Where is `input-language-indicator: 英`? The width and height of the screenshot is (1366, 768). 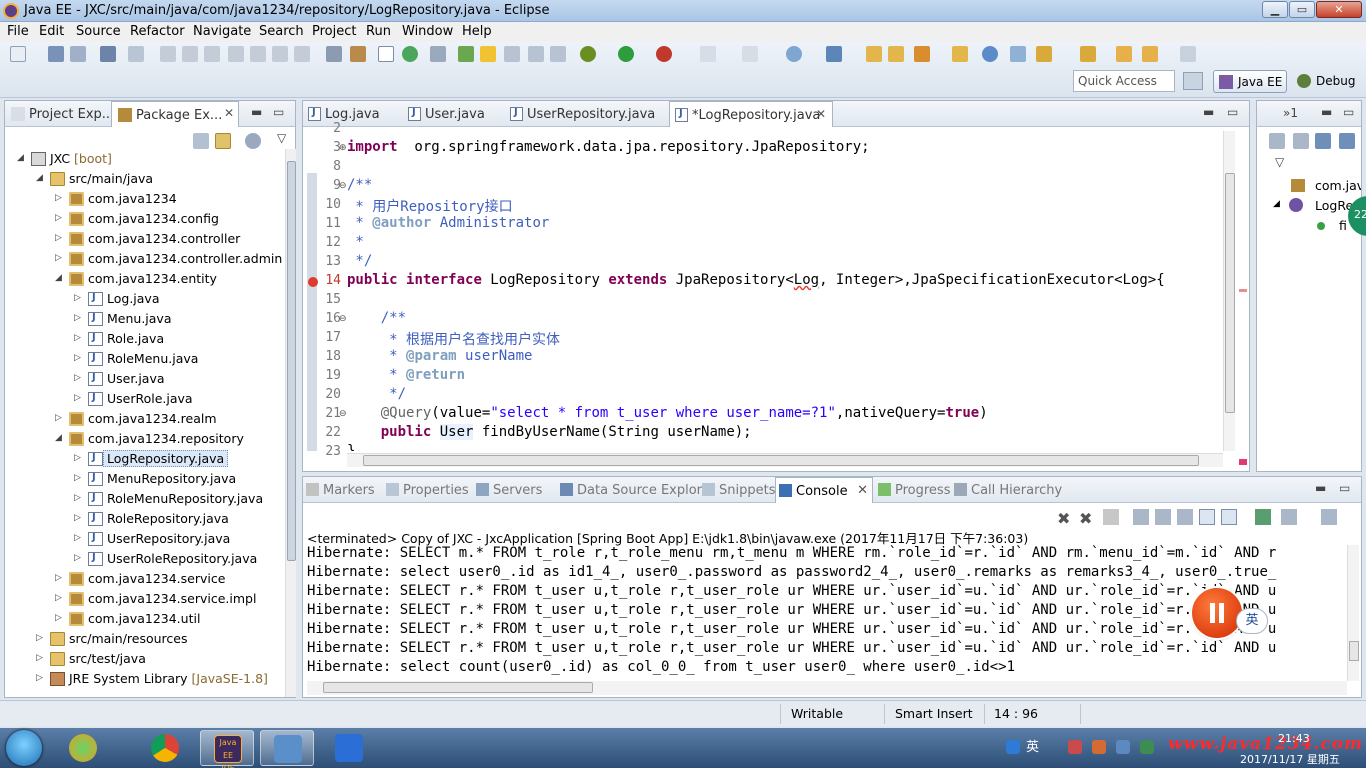
input-language-indicator: 英 is located at coordinates (1252, 621).